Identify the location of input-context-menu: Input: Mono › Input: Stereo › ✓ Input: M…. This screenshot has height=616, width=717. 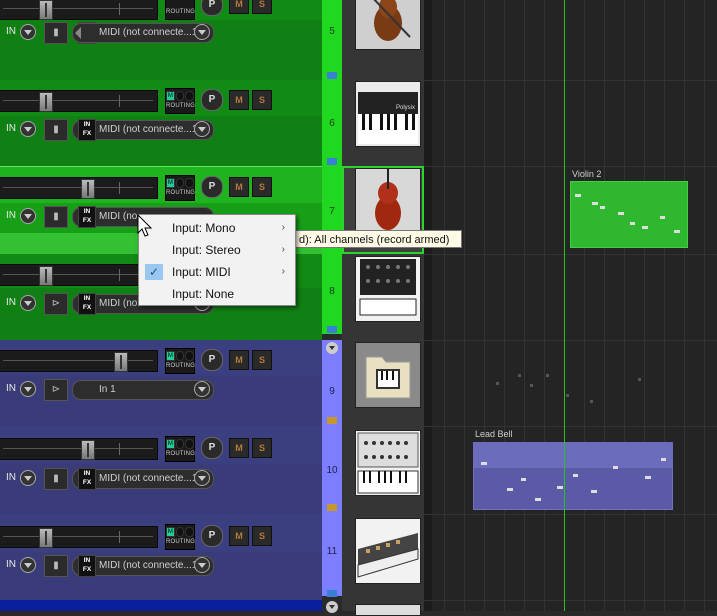
(217, 260).